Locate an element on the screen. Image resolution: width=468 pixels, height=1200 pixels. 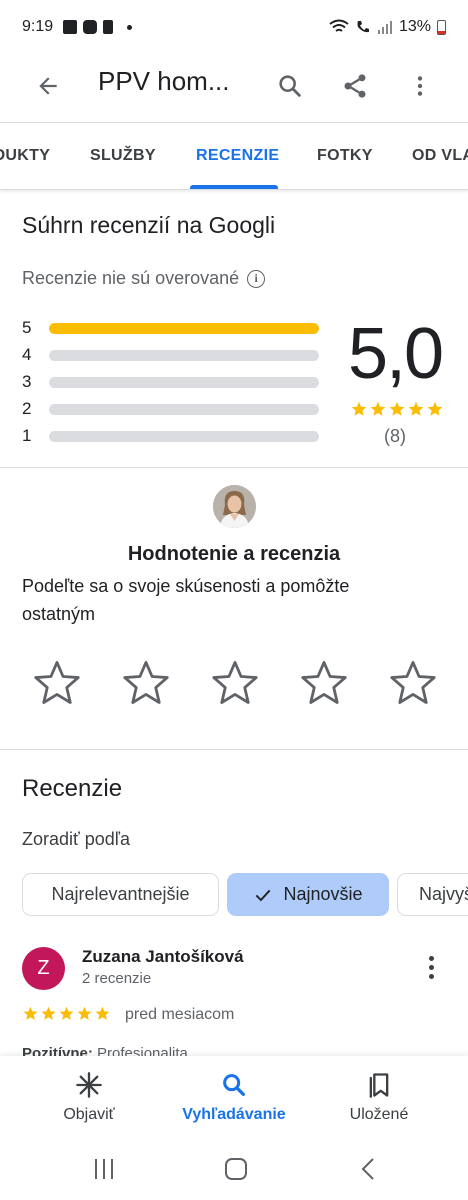
recent-apps-button is located at coordinates (104, 1169).